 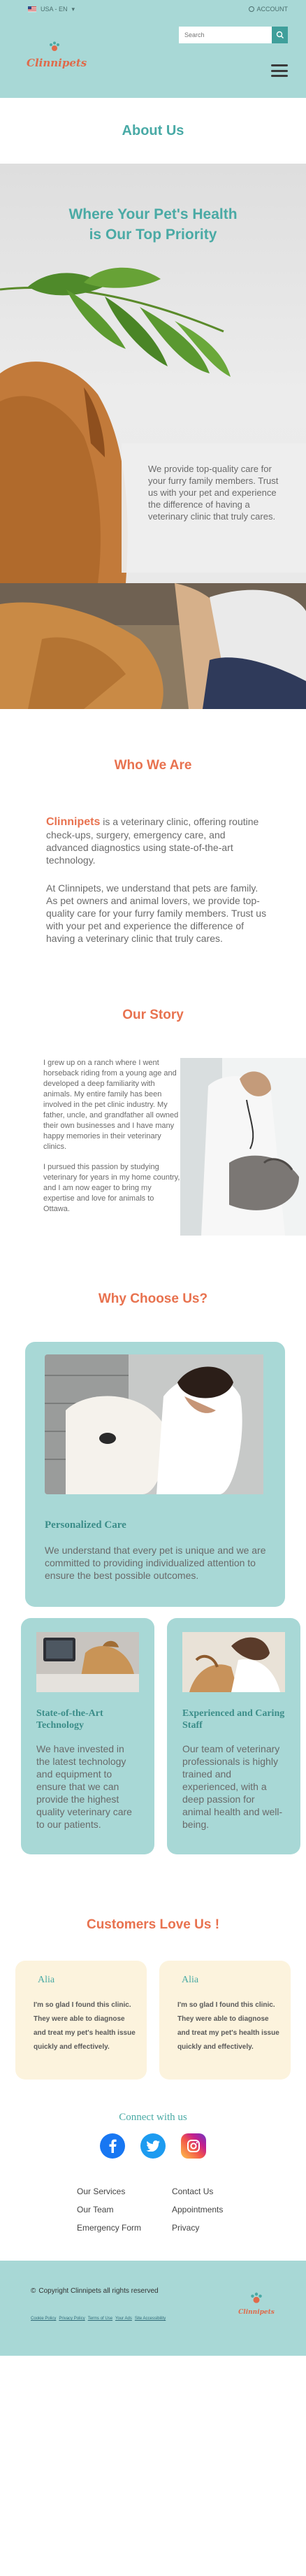 What do you see at coordinates (153, 49) in the screenshot?
I see `site-header: USA - EN ▾ ACCOUNT Clinnipets` at bounding box center [153, 49].